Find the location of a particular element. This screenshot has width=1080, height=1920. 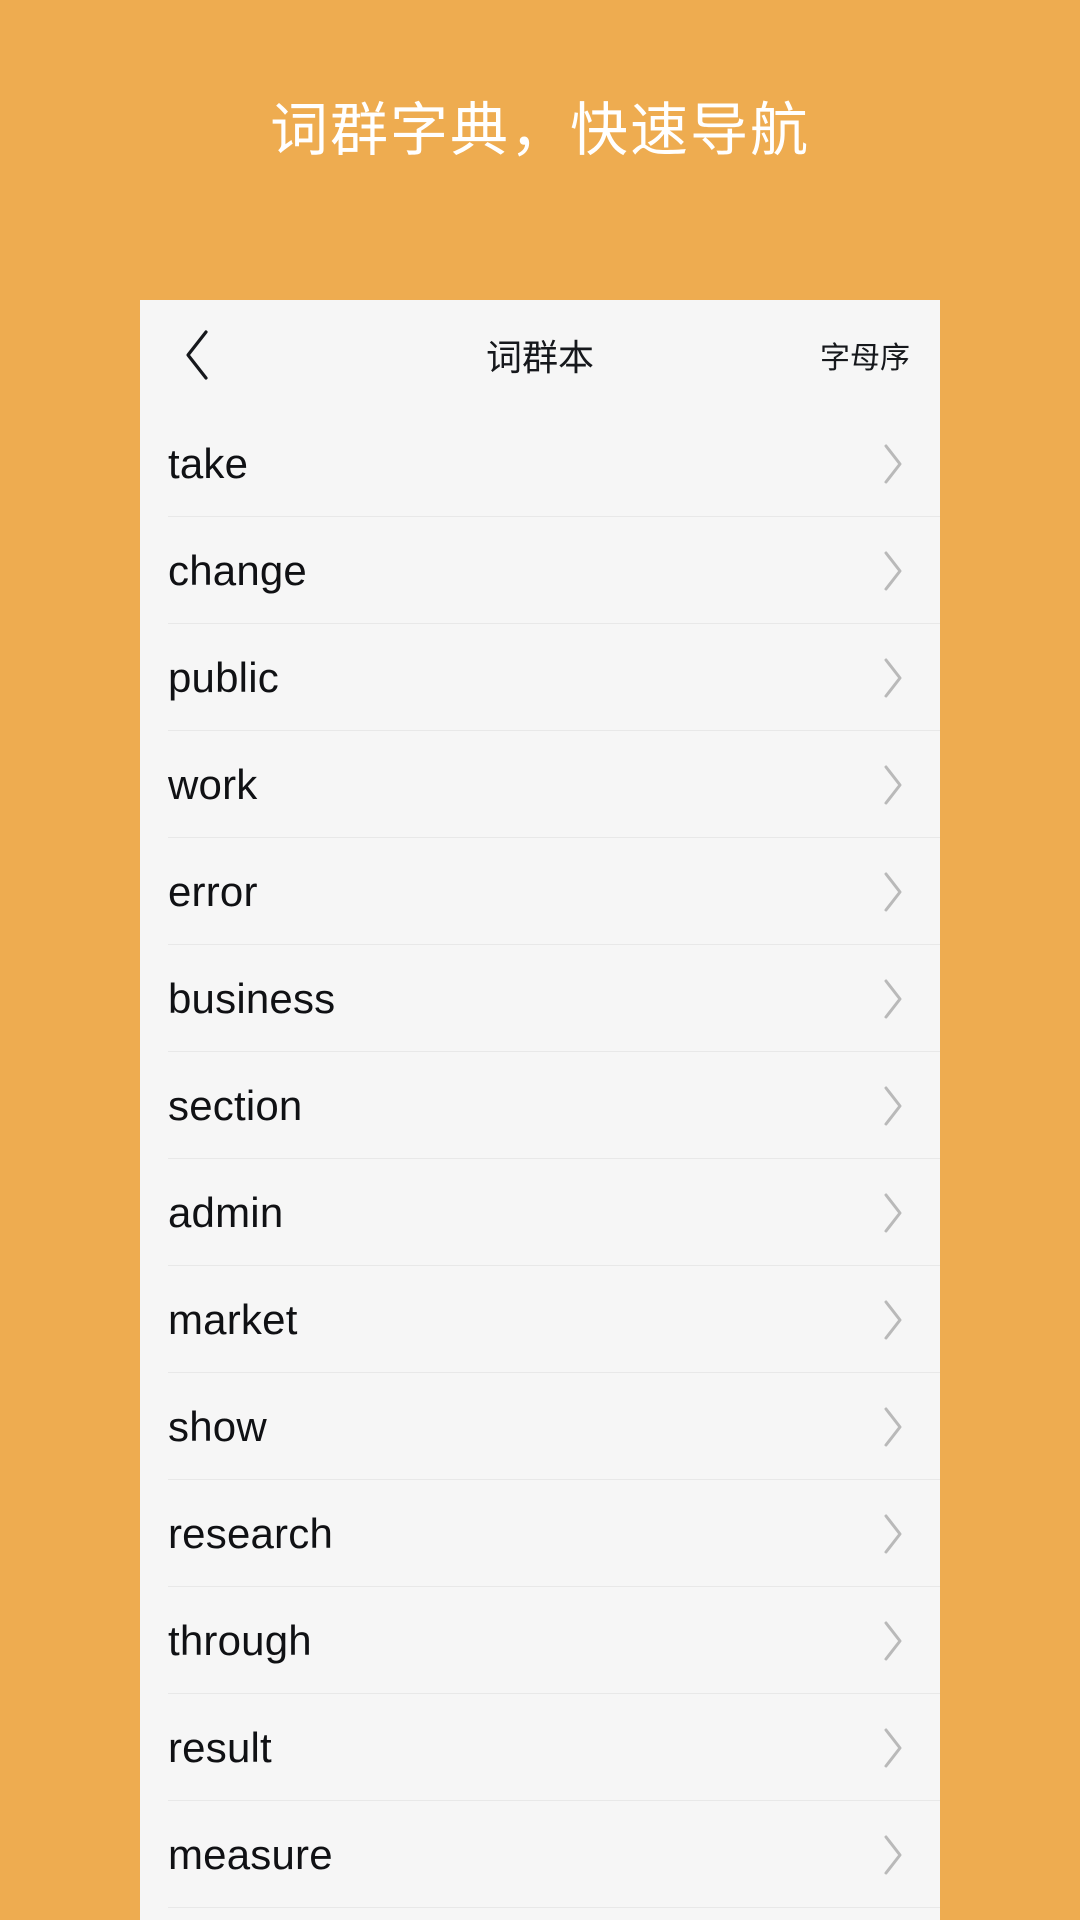

list-item: admin is located at coordinates (540, 1212).